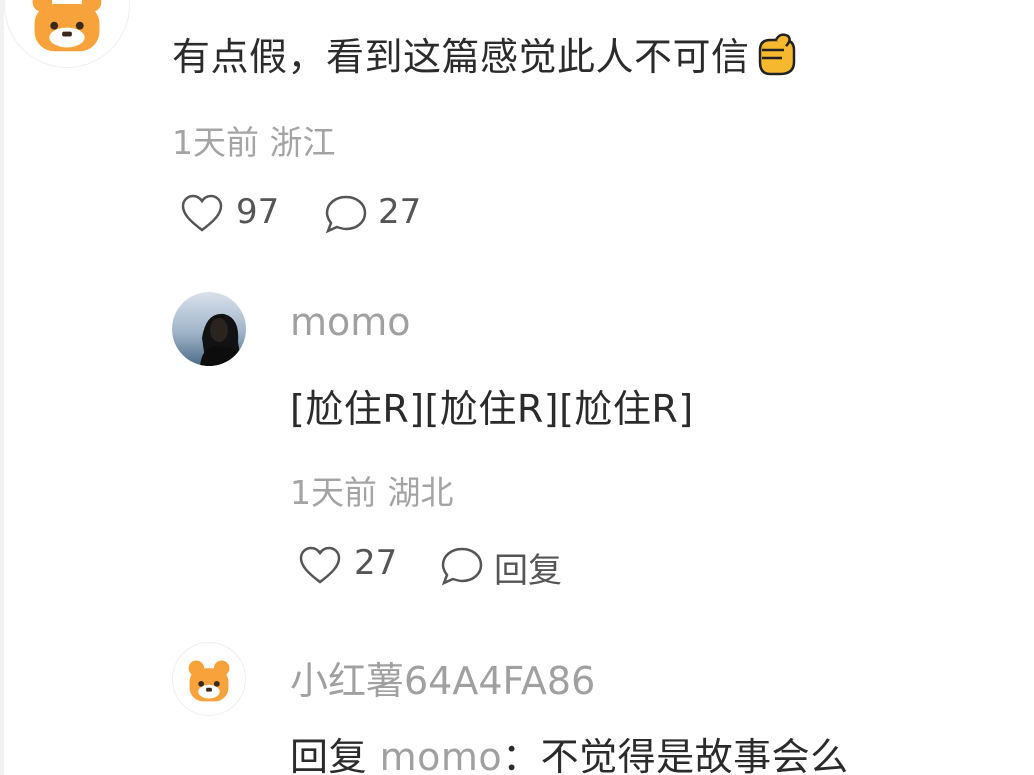  I want to click on reply-prefix: 回复, so click(329, 755).